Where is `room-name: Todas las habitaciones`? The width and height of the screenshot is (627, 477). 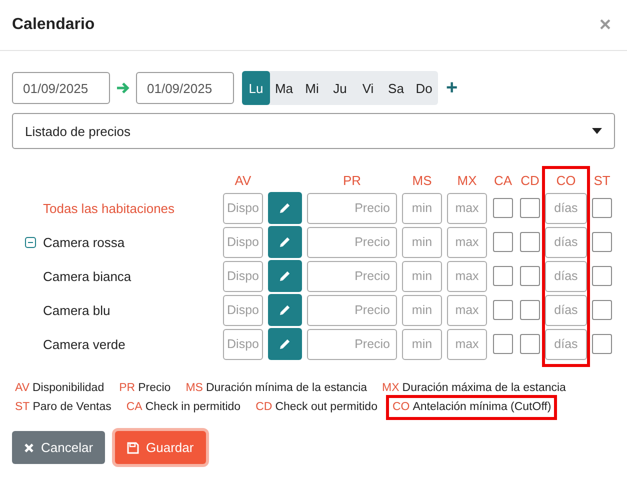 room-name: Todas las habitaciones is located at coordinates (109, 208).